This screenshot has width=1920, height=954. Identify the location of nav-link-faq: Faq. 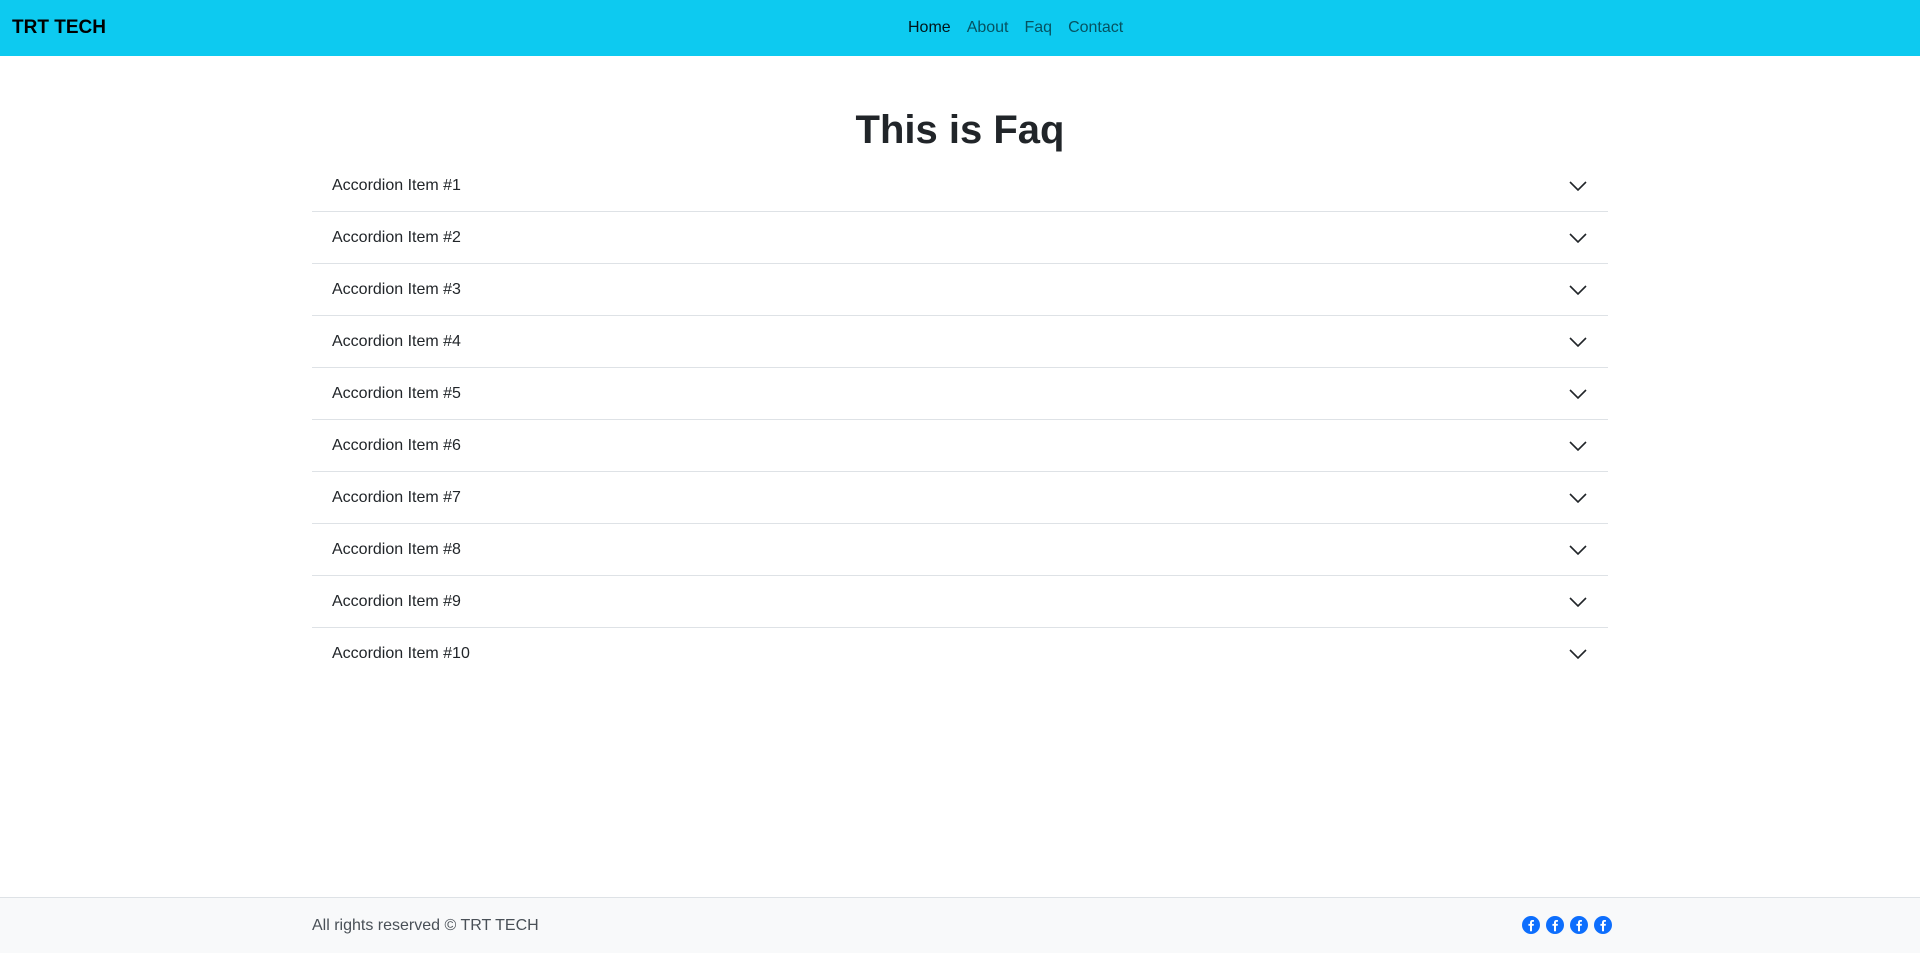
(1039, 28).